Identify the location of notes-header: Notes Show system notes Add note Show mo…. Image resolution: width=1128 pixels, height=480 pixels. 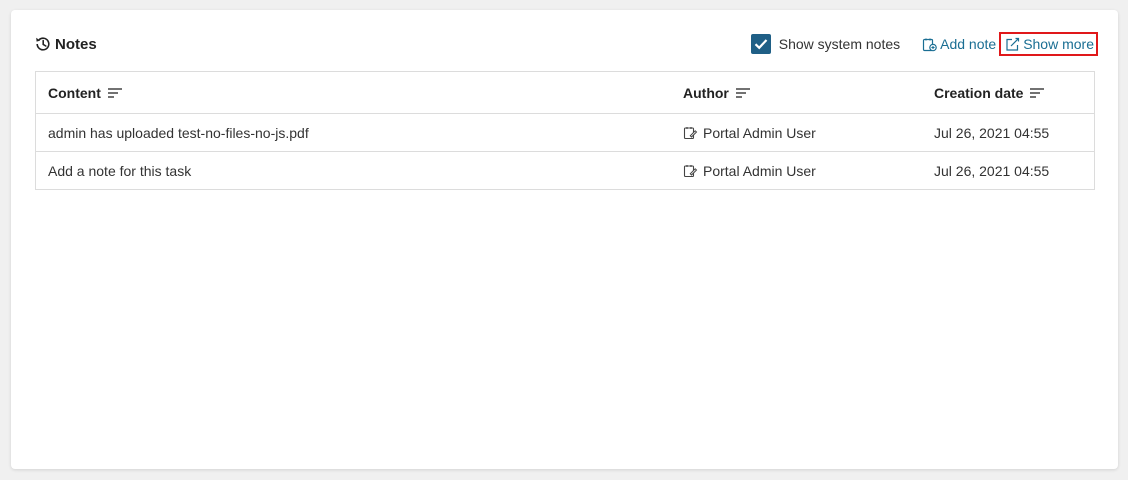
(564, 40).